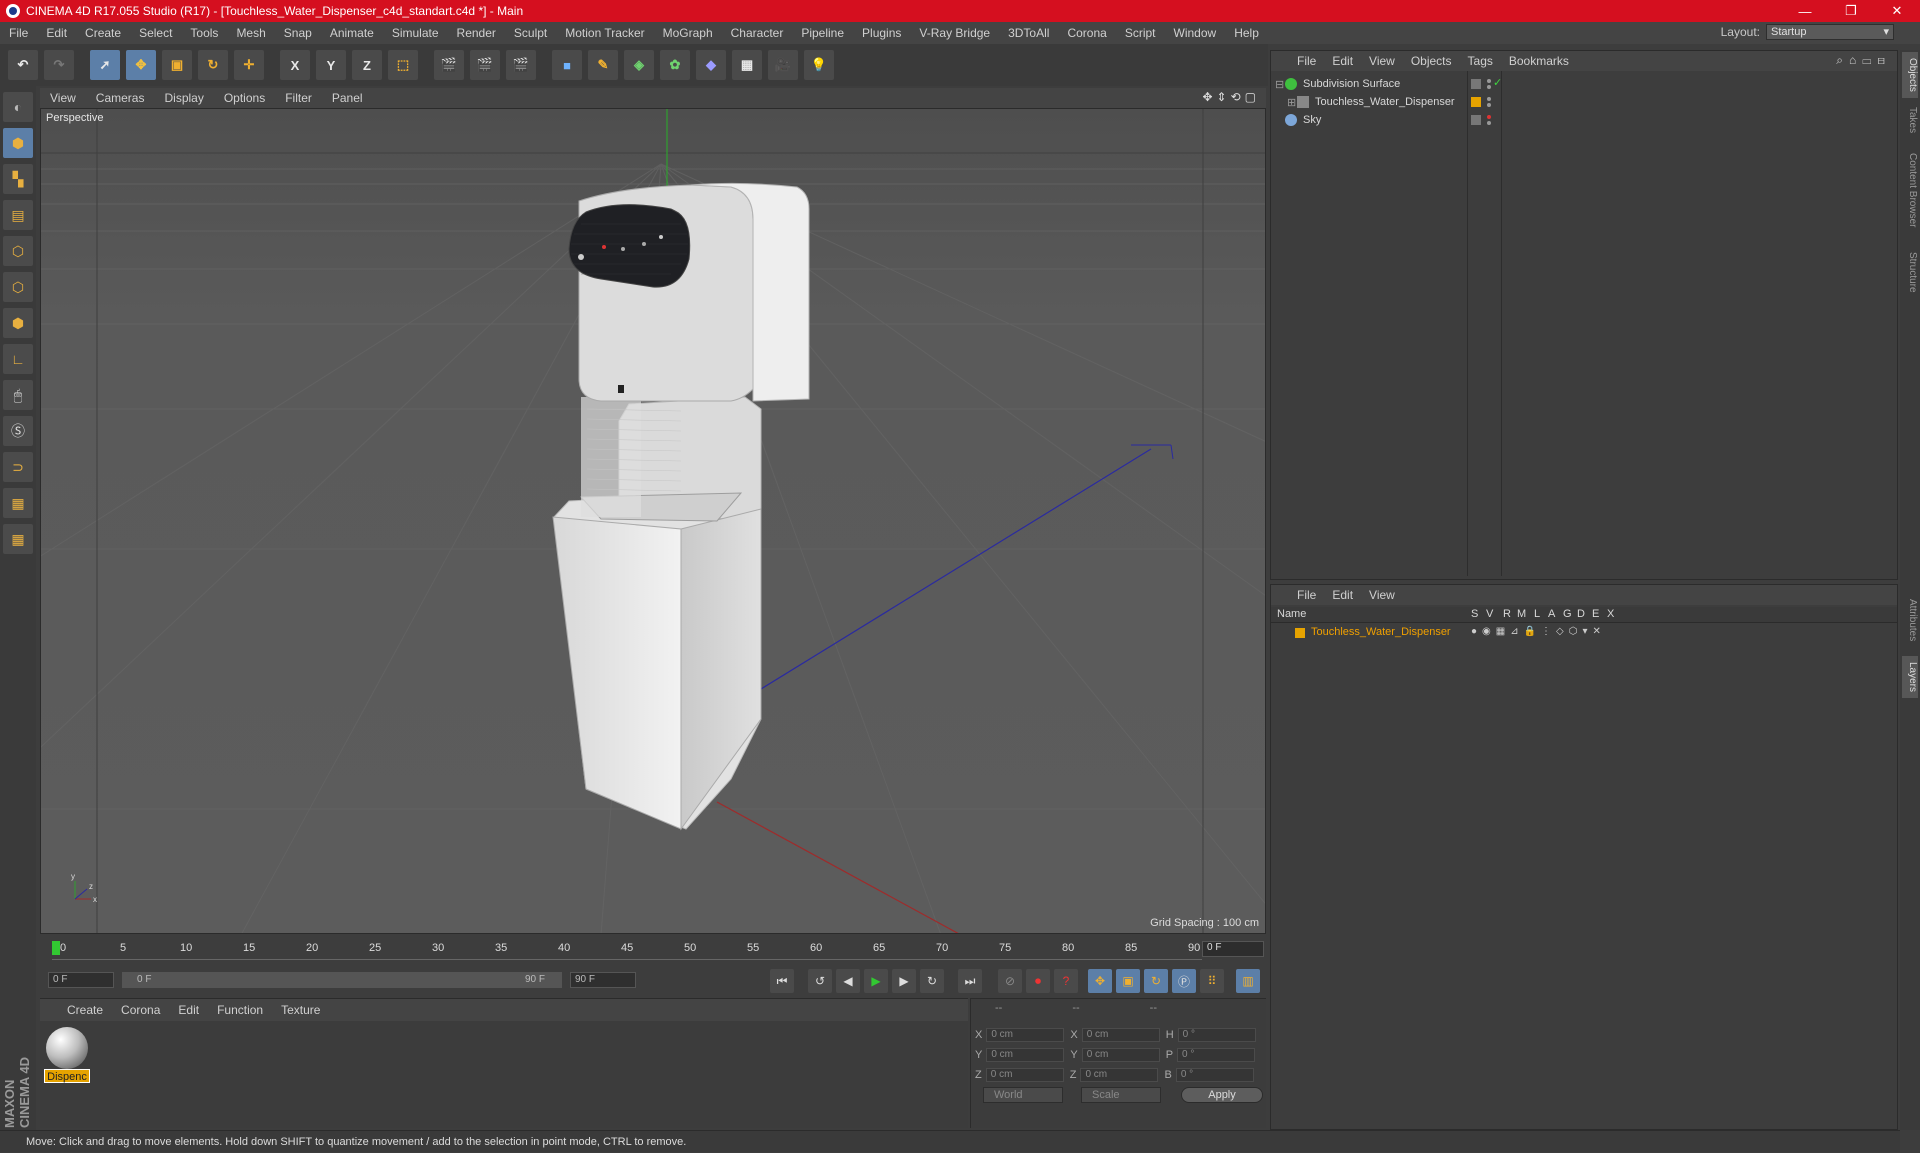  What do you see at coordinates (403, 65) in the screenshot?
I see `coordinate-system-icon: ⬚` at bounding box center [403, 65].